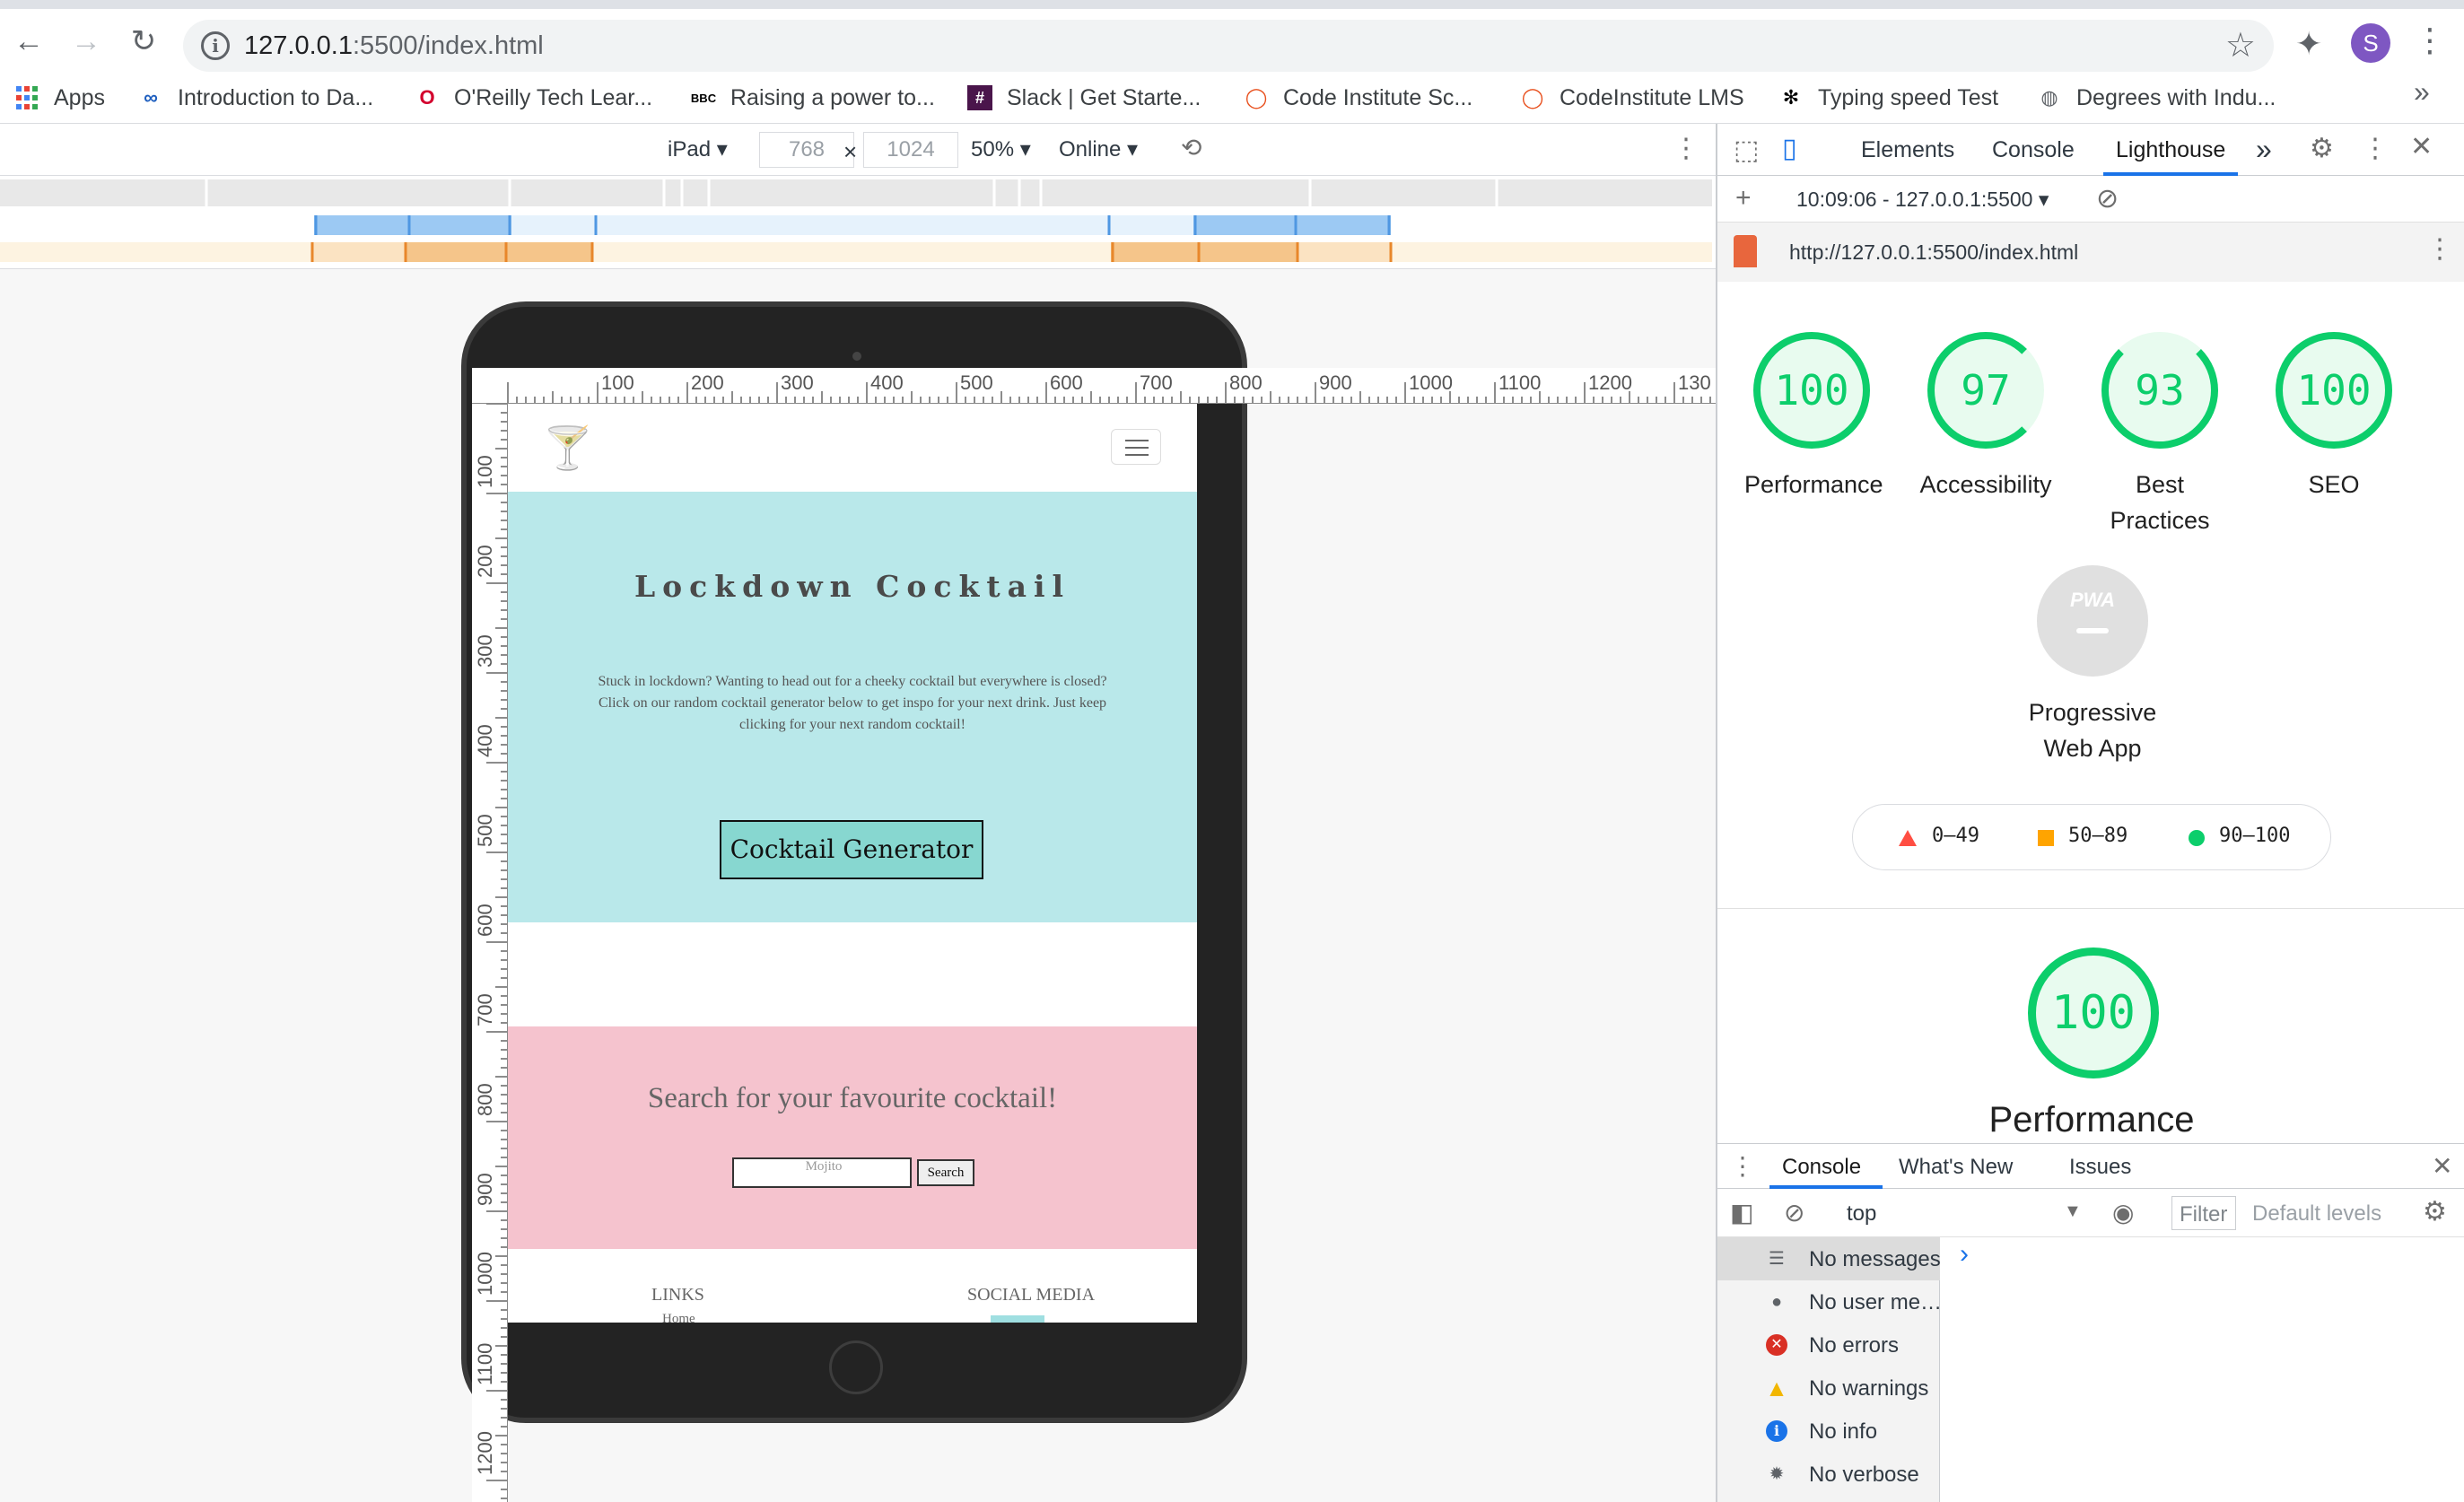  I want to click on warning-icon: ▲, so click(1776, 1388).